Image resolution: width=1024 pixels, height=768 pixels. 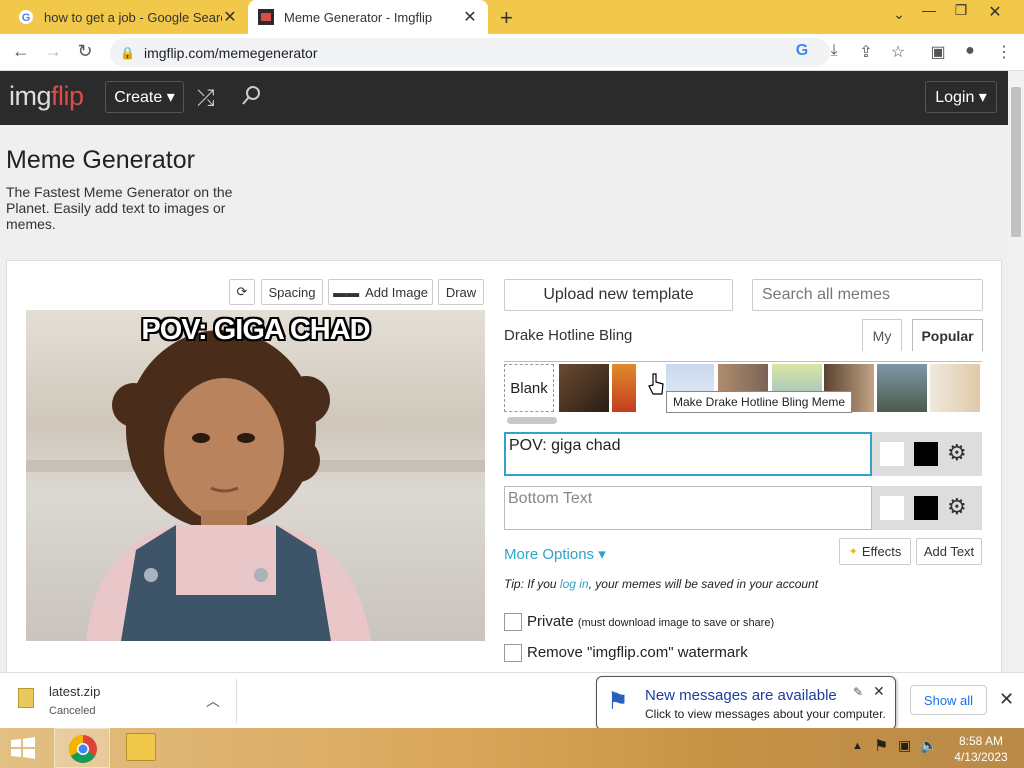 I want to click on meme-top-text: POV: GIGA CHAD, so click(x=255, y=330).